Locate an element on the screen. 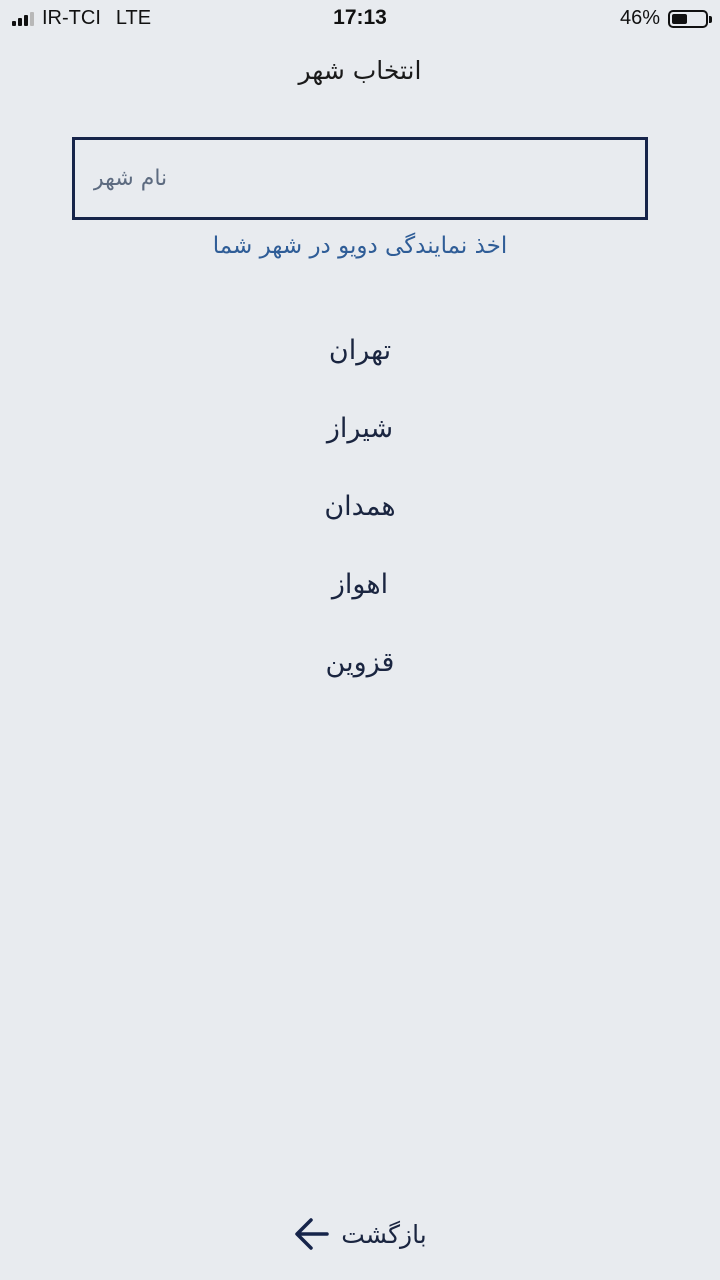  page-title: انتخاب شهر is located at coordinates (360, 70).